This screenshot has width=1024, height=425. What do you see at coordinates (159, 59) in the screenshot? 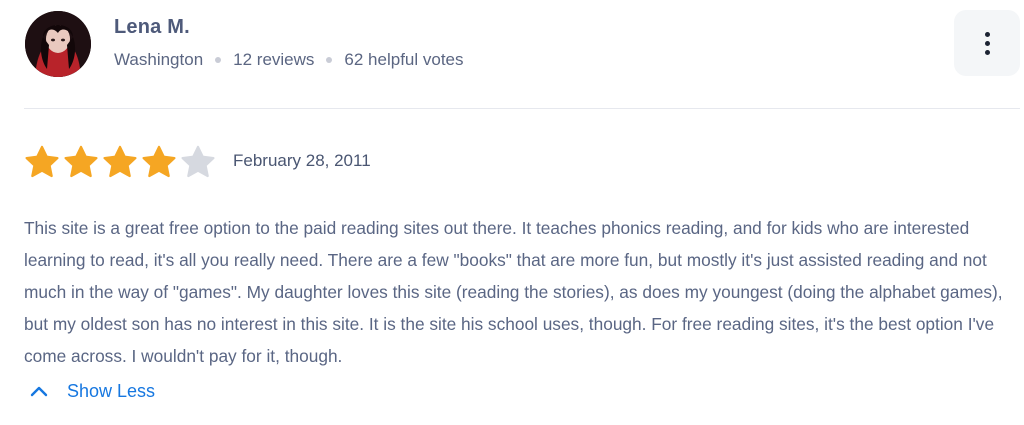
I see `reviewer-location: Washington` at bounding box center [159, 59].